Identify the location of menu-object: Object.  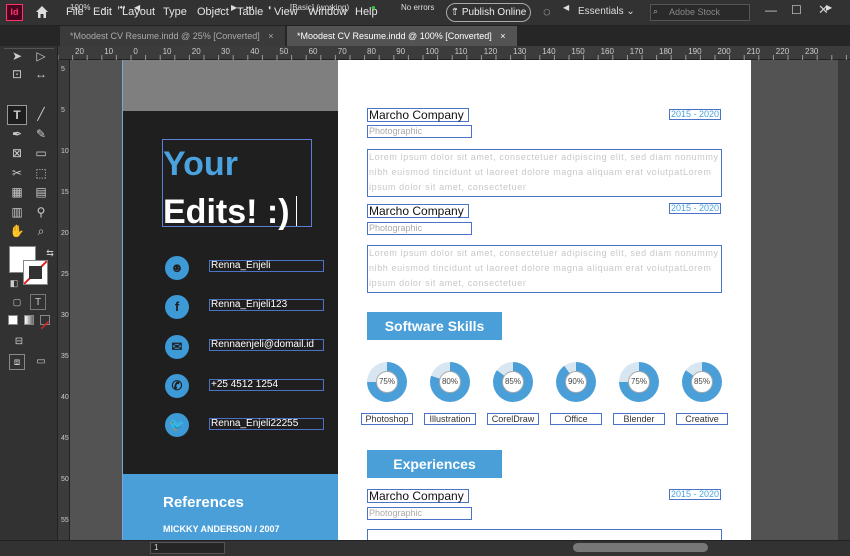
(213, 12).